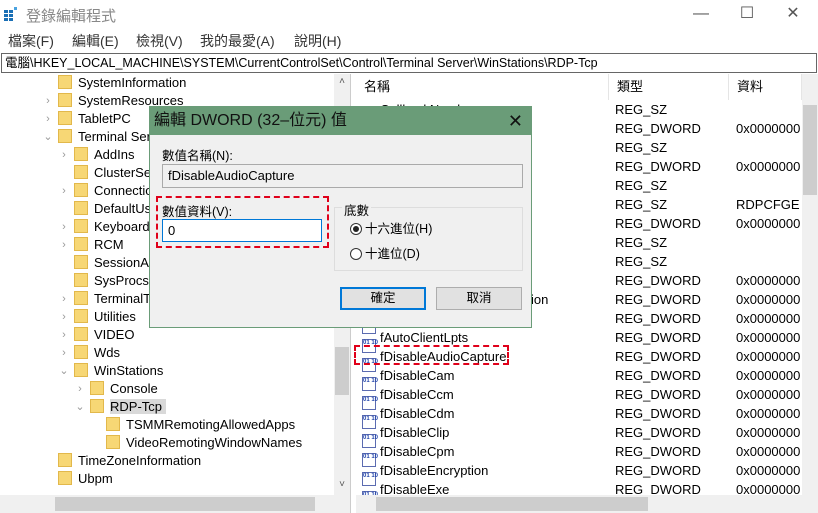 This screenshot has width=818, height=513. Describe the element at coordinates (214, 442) in the screenshot. I see `tree-item-label: VideoRemotingWindowNames` at that location.